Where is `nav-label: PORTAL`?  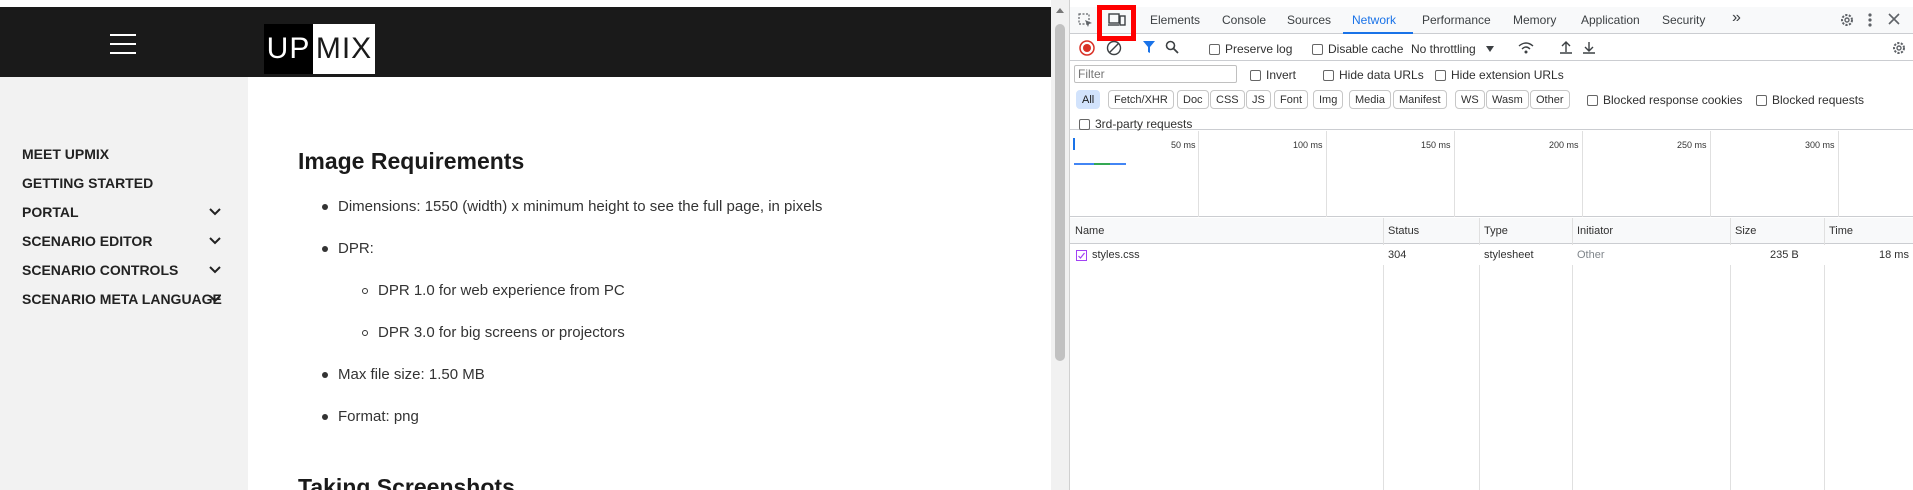
nav-label: PORTAL is located at coordinates (50, 212).